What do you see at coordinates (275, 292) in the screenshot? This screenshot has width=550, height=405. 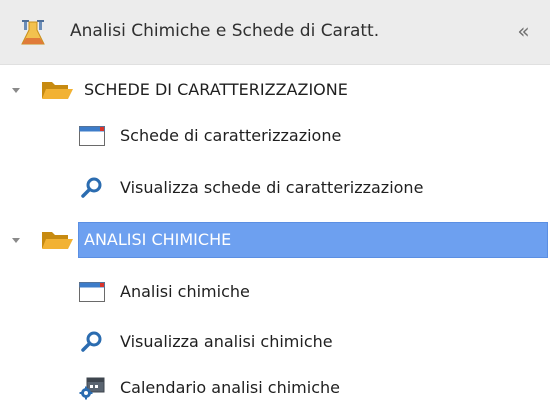 I see `tree-item-analisi-chimiche: Analisi chimiche` at bounding box center [275, 292].